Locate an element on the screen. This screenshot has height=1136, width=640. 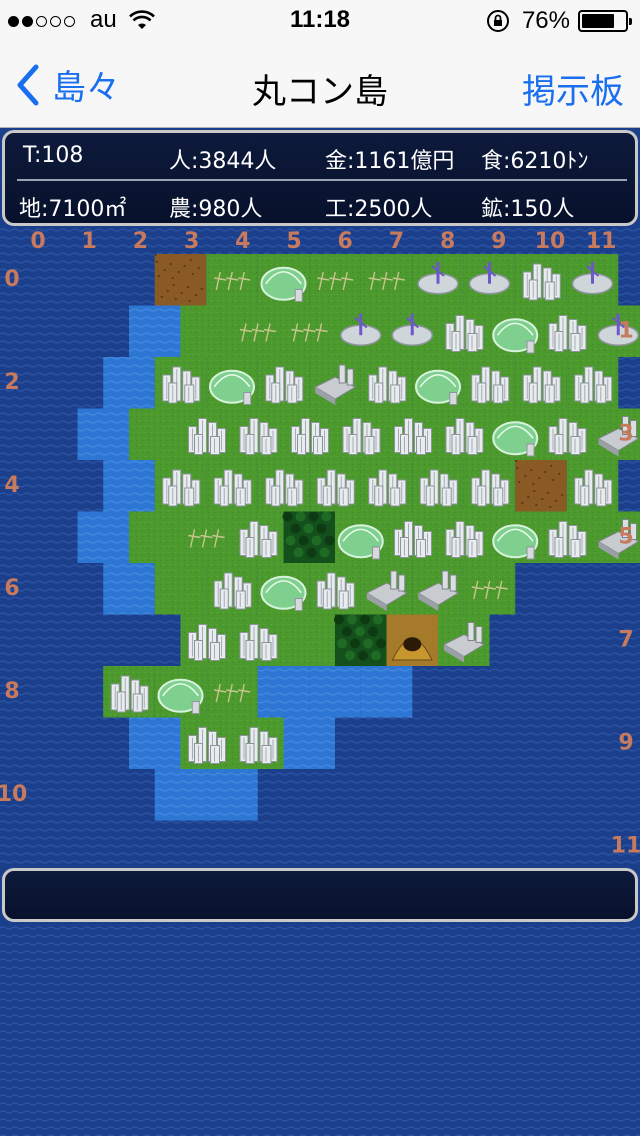
stats-row-1: T:108 人:3844人 金:1161億円 食:6210ﾄﾝ is located at coordinates (319, 157).